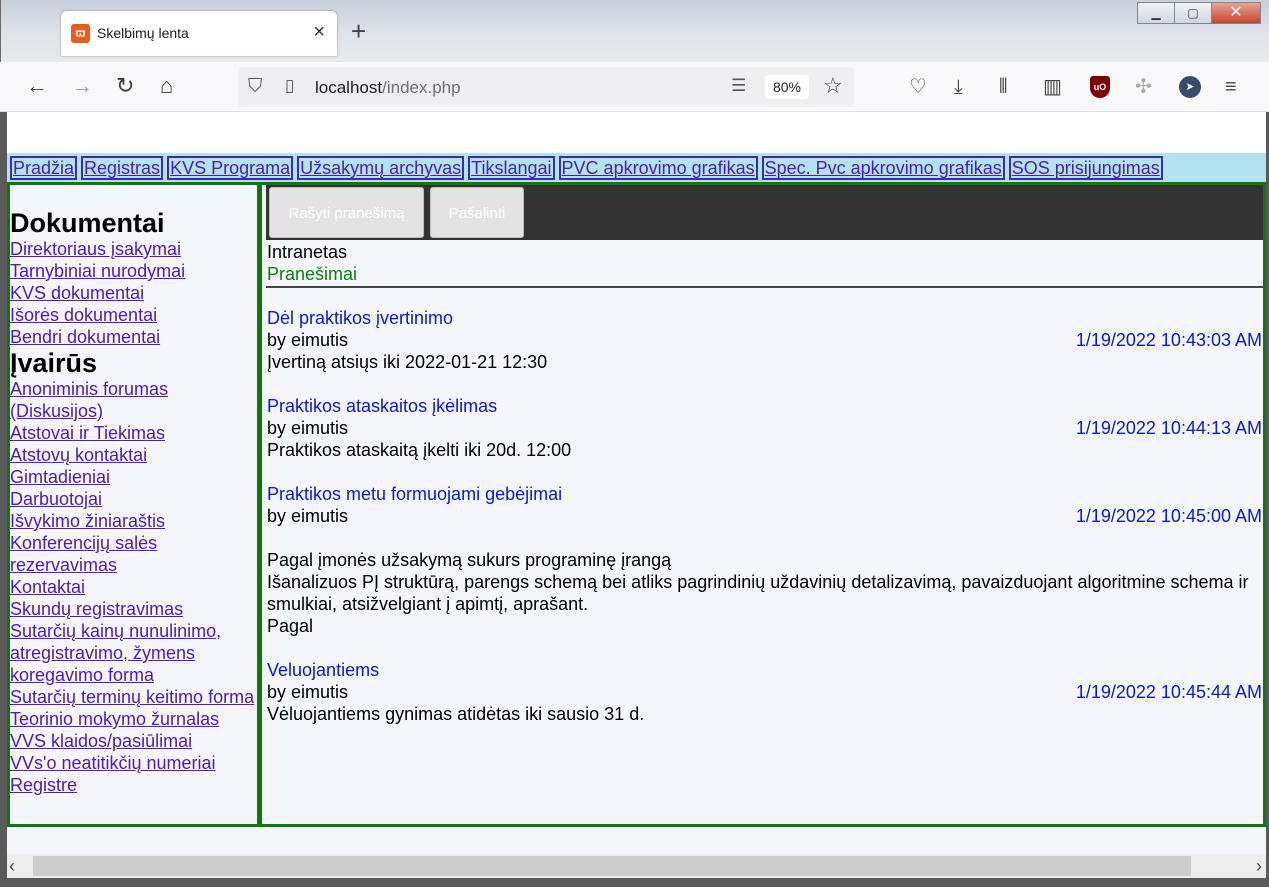  I want to click on tab-title: Skelbimų lenta, so click(143, 33).